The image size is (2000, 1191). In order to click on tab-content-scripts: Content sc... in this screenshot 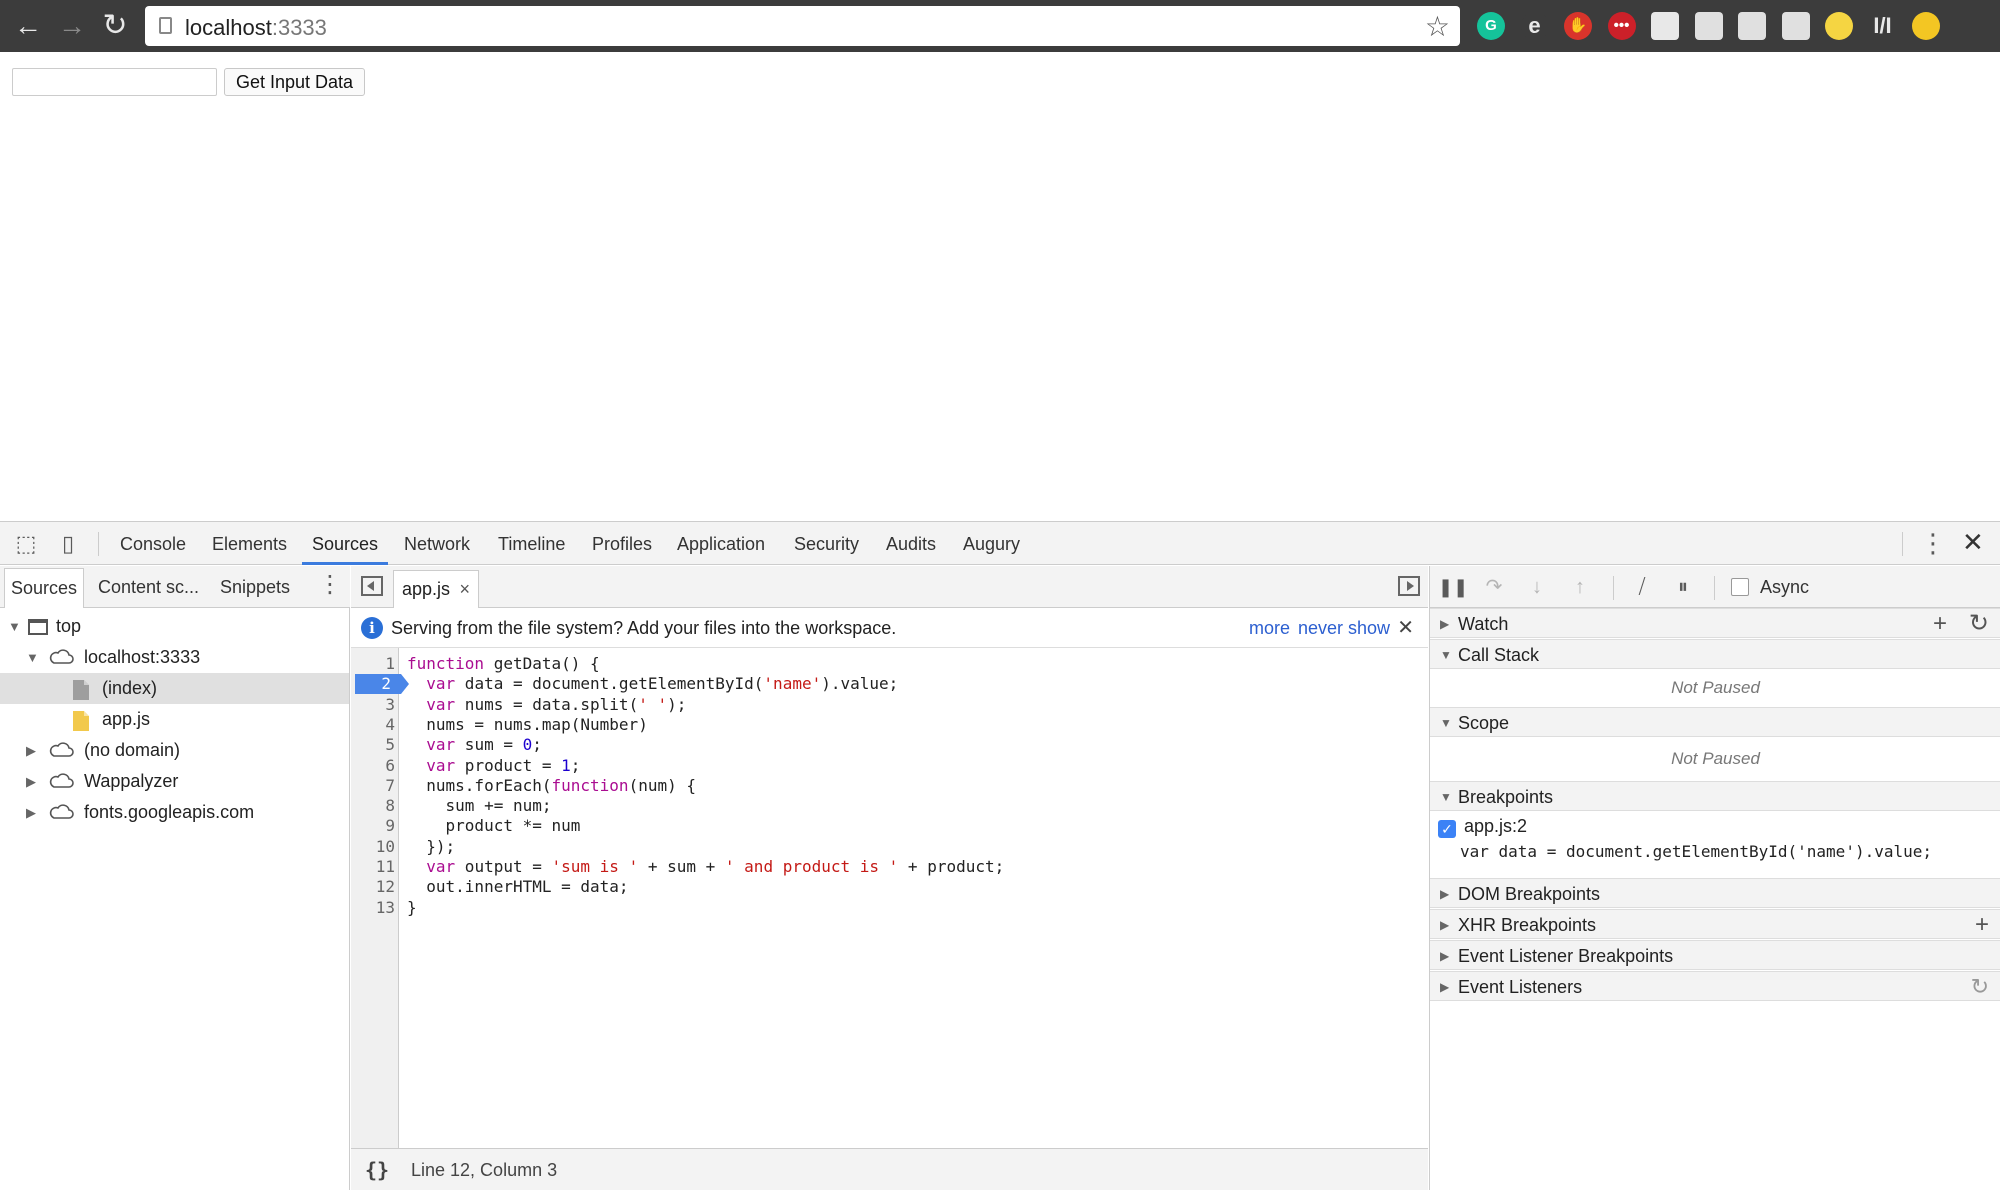, I will do `click(148, 587)`.